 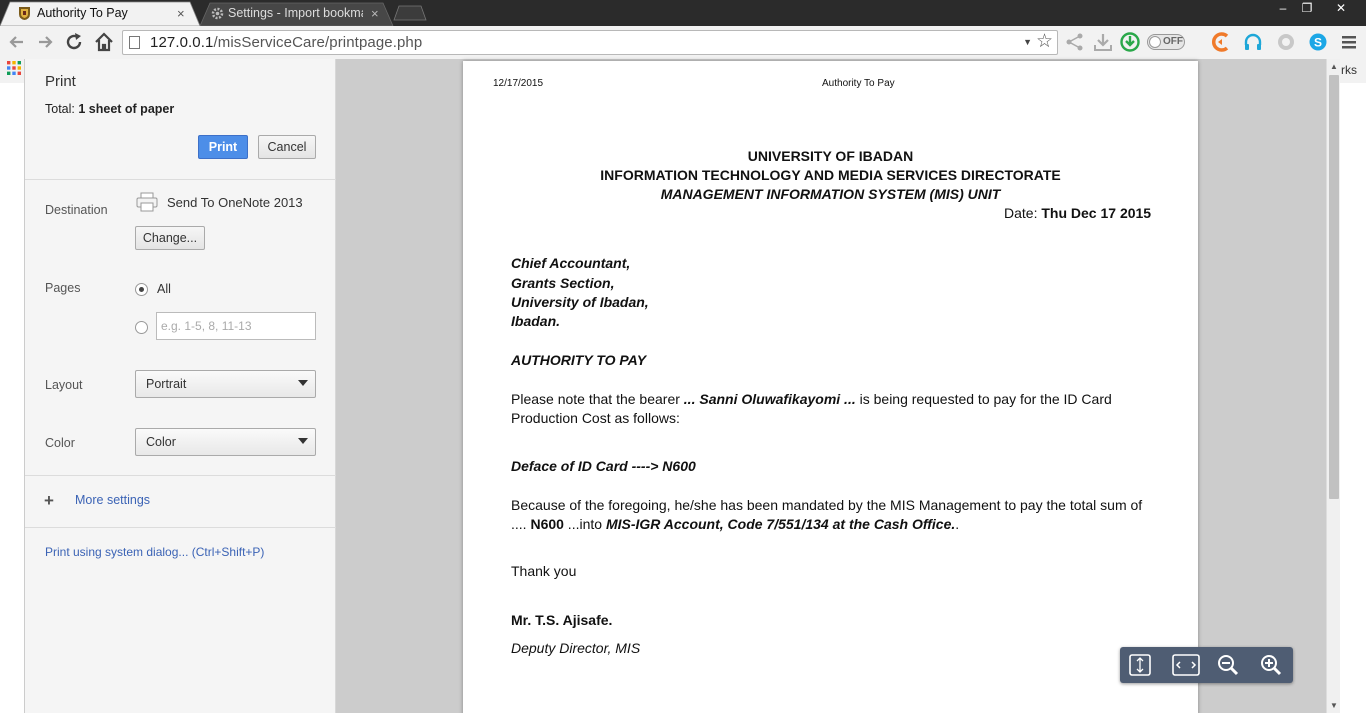 What do you see at coordinates (104, 42) in the screenshot?
I see `home-icon` at bounding box center [104, 42].